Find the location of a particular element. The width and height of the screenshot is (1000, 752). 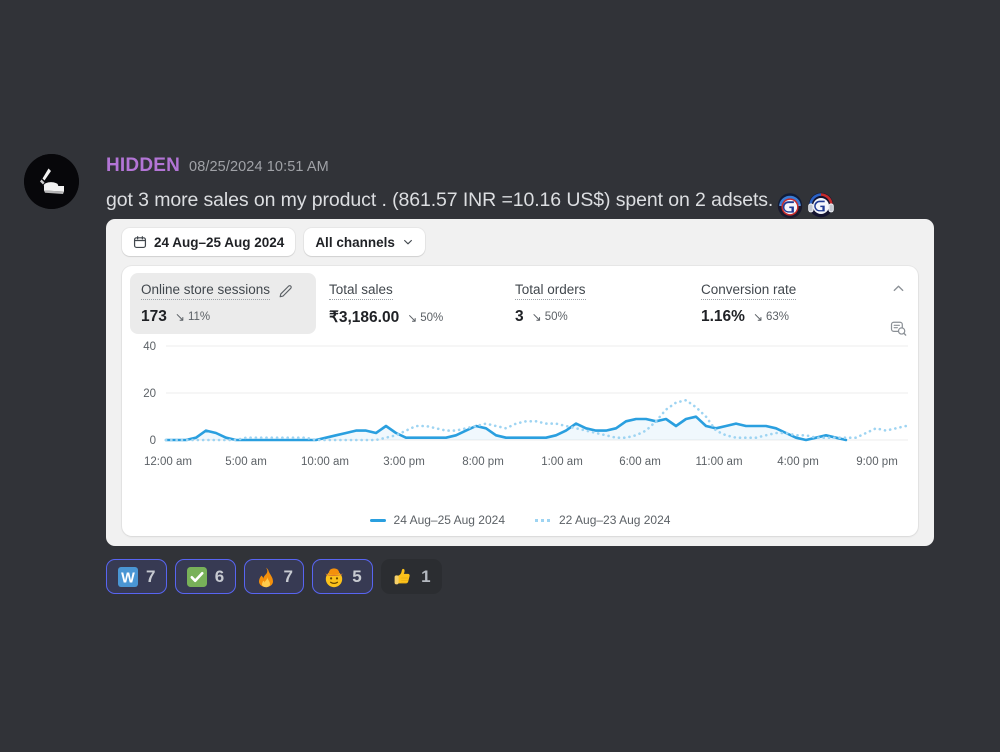

message-reactions: W 7 6 7 5 1 is located at coordinates (274, 576).